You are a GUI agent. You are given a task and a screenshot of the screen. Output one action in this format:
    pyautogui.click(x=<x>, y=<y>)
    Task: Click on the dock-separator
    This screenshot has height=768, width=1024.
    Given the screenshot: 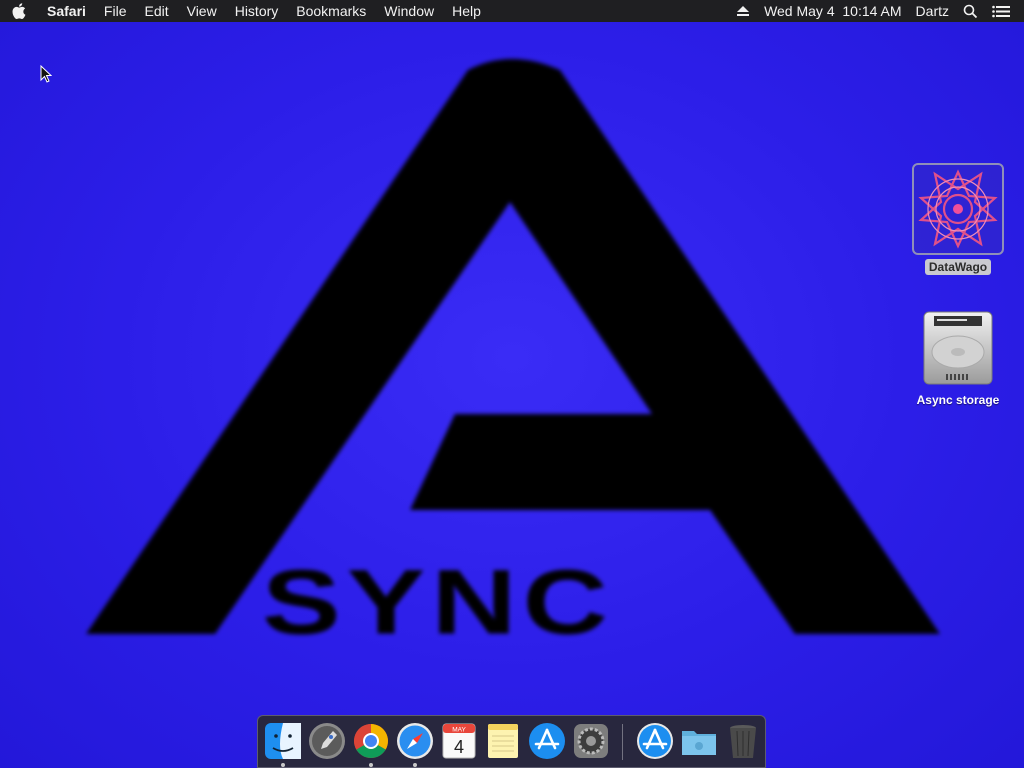 What is the action you would take?
    pyautogui.click(x=622, y=742)
    